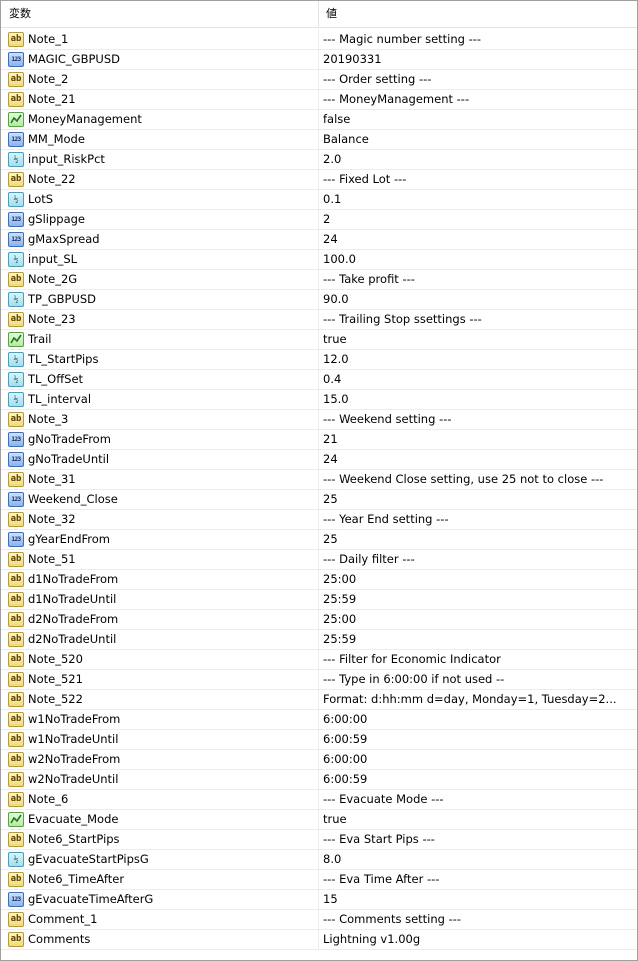  I want to click on table-row: ab Note_23 --- Trailing Stop ssettings ---, so click(319, 320).